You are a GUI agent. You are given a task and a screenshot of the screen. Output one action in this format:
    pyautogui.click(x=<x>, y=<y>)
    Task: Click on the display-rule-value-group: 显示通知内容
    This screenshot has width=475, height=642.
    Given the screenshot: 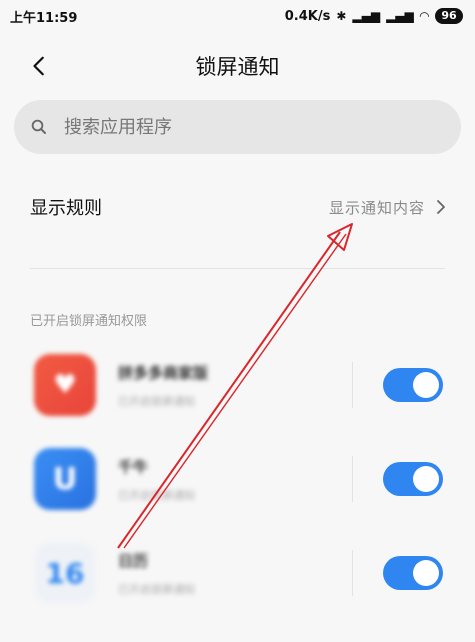 What is the action you would take?
    pyautogui.click(x=388, y=207)
    